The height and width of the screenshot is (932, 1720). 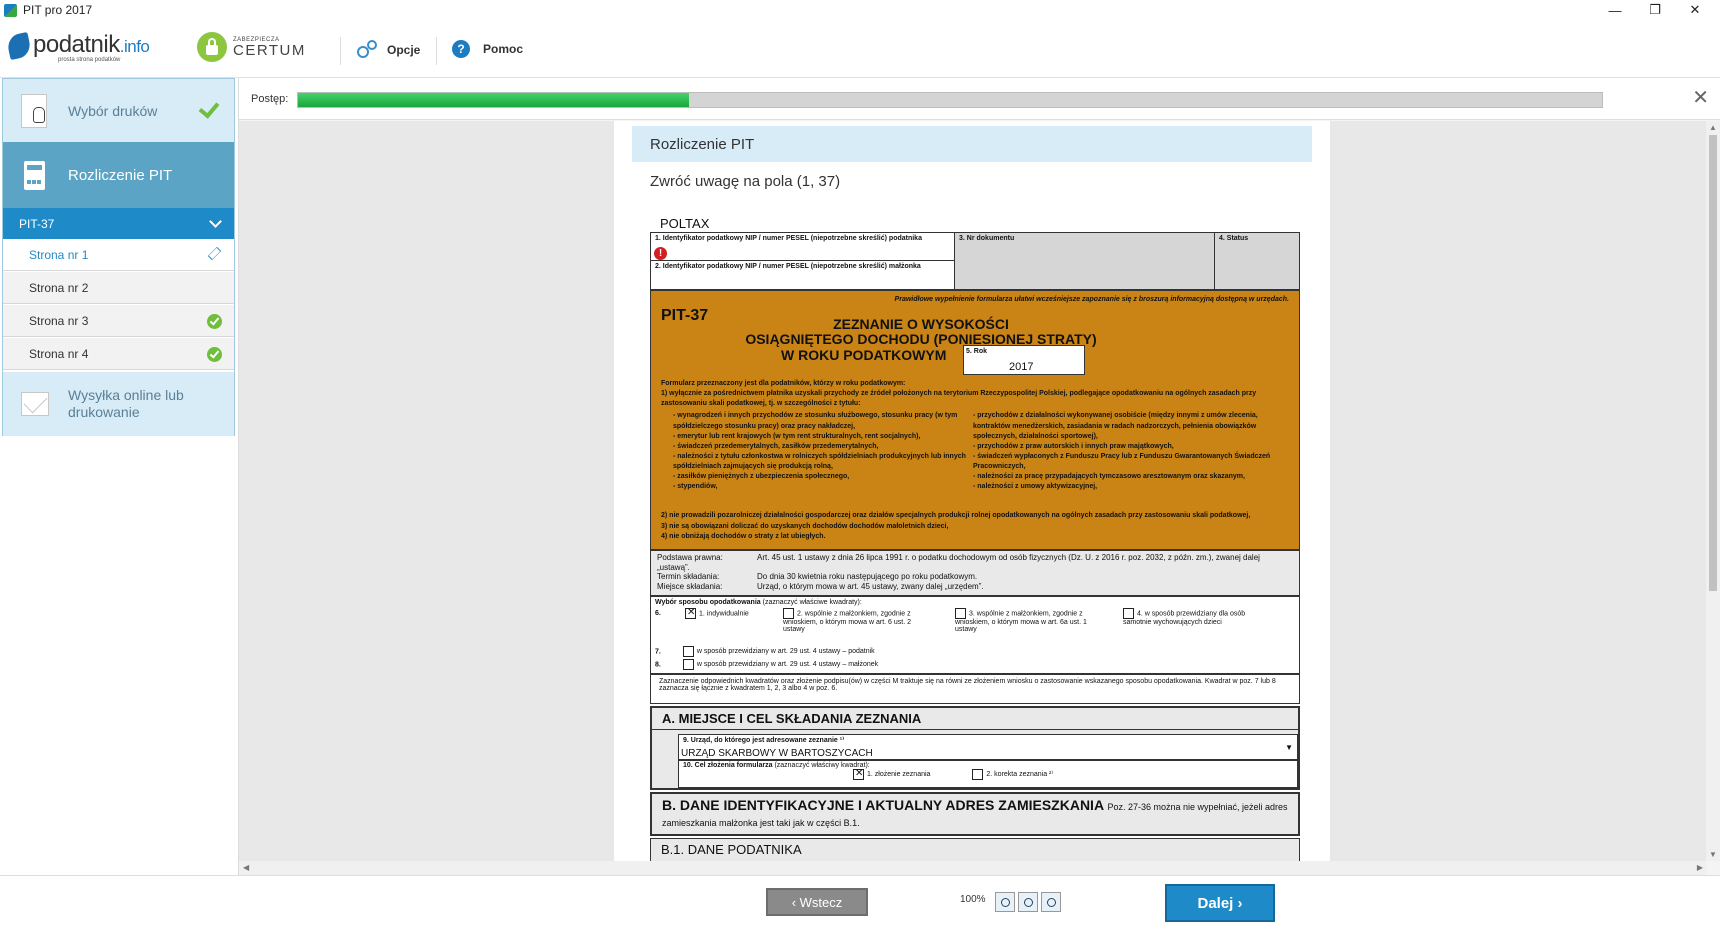 What do you see at coordinates (215, 221) in the screenshot?
I see `chevron-down-icon` at bounding box center [215, 221].